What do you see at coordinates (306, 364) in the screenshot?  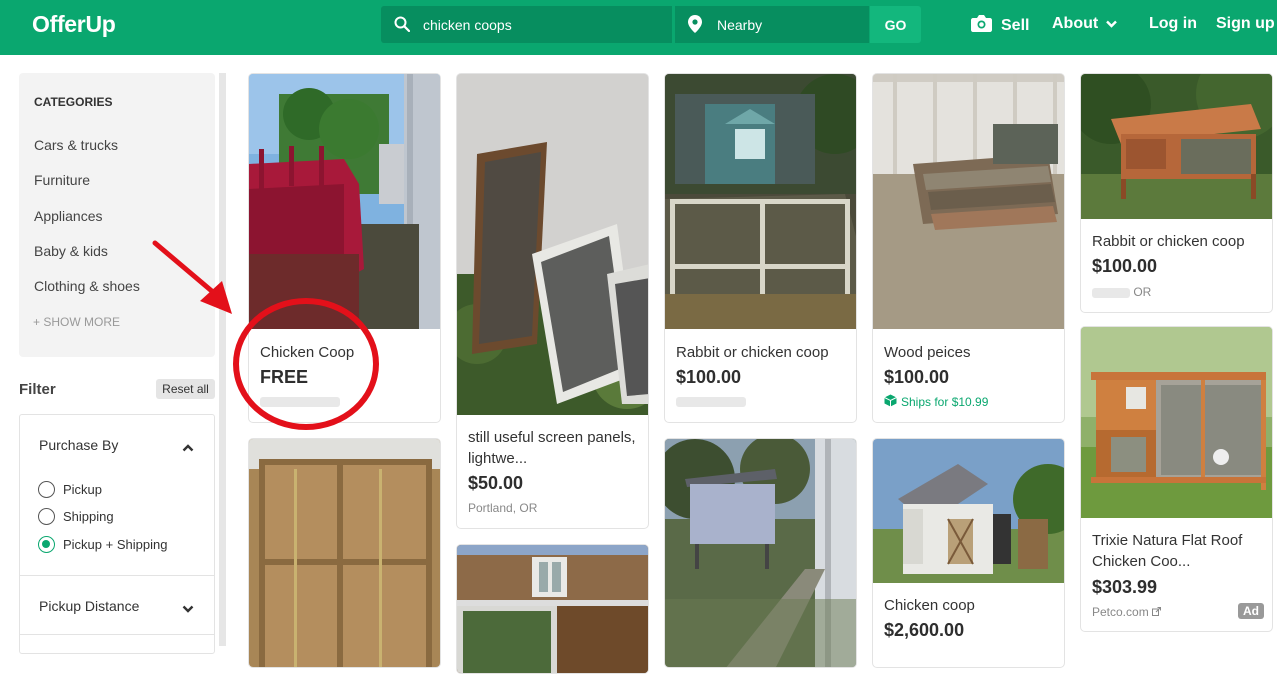 I see `annotation-circle` at bounding box center [306, 364].